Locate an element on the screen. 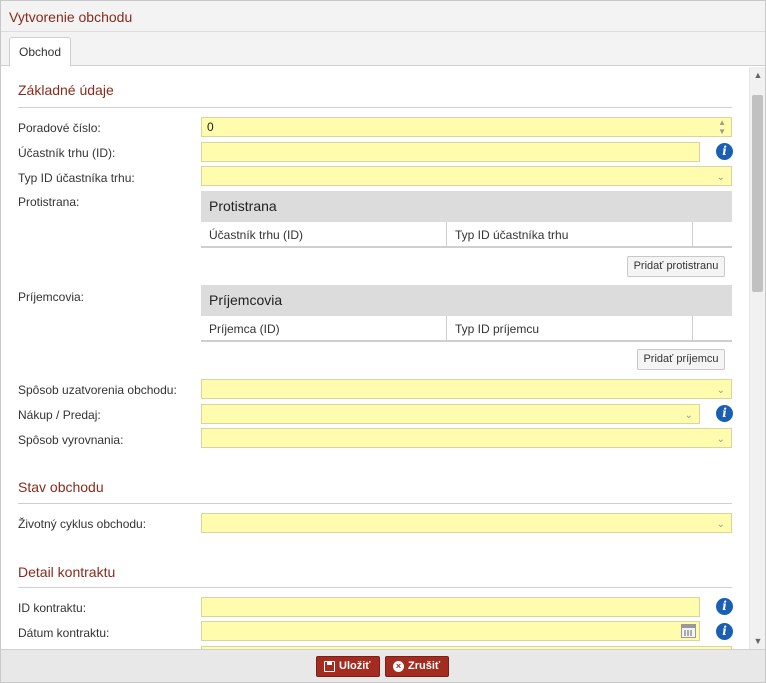 The image size is (766, 683). label-settlement-method: Spôsob vyrovnania: is located at coordinates (71, 440).